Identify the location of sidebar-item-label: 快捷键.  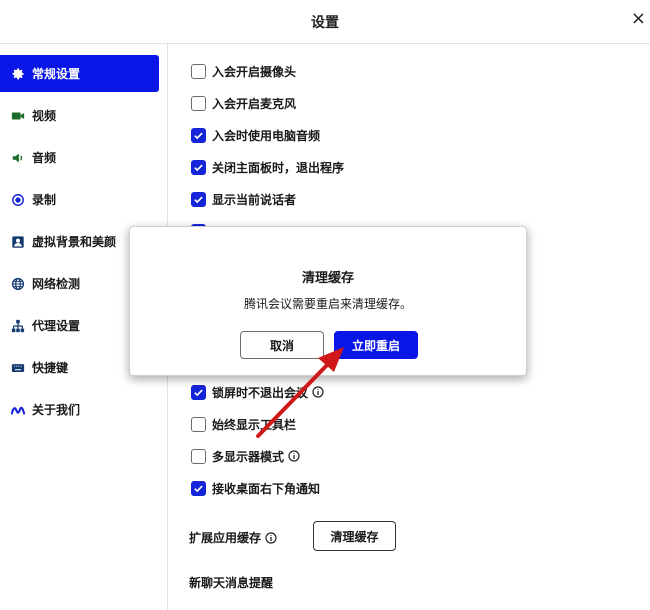
(50, 368).